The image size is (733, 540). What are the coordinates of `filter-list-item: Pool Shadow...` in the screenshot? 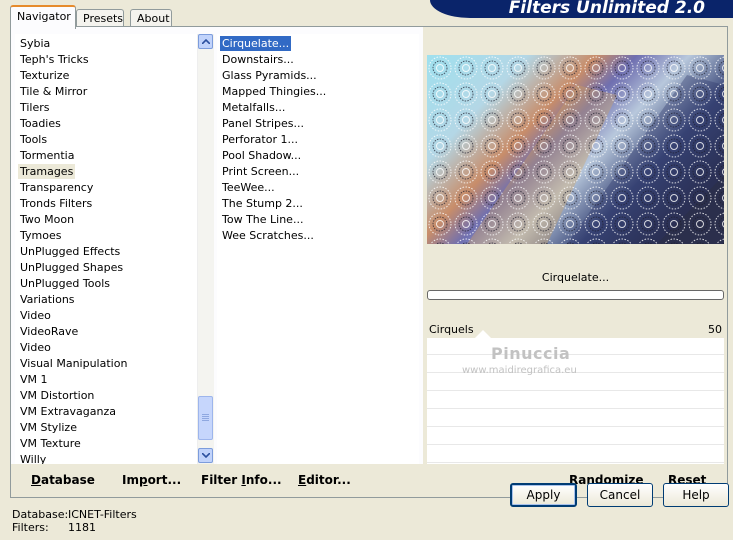 It's located at (261, 155).